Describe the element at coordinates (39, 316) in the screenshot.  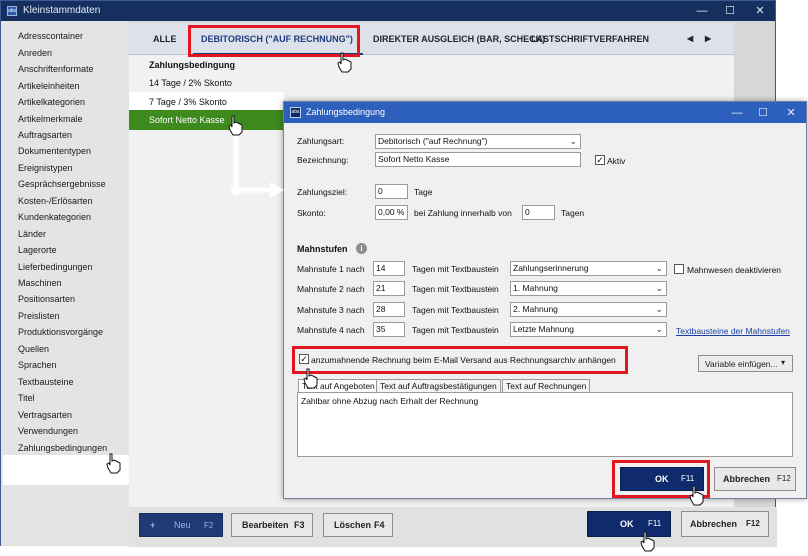
I see `sidebar-item-preislisten: Preislisten` at that location.